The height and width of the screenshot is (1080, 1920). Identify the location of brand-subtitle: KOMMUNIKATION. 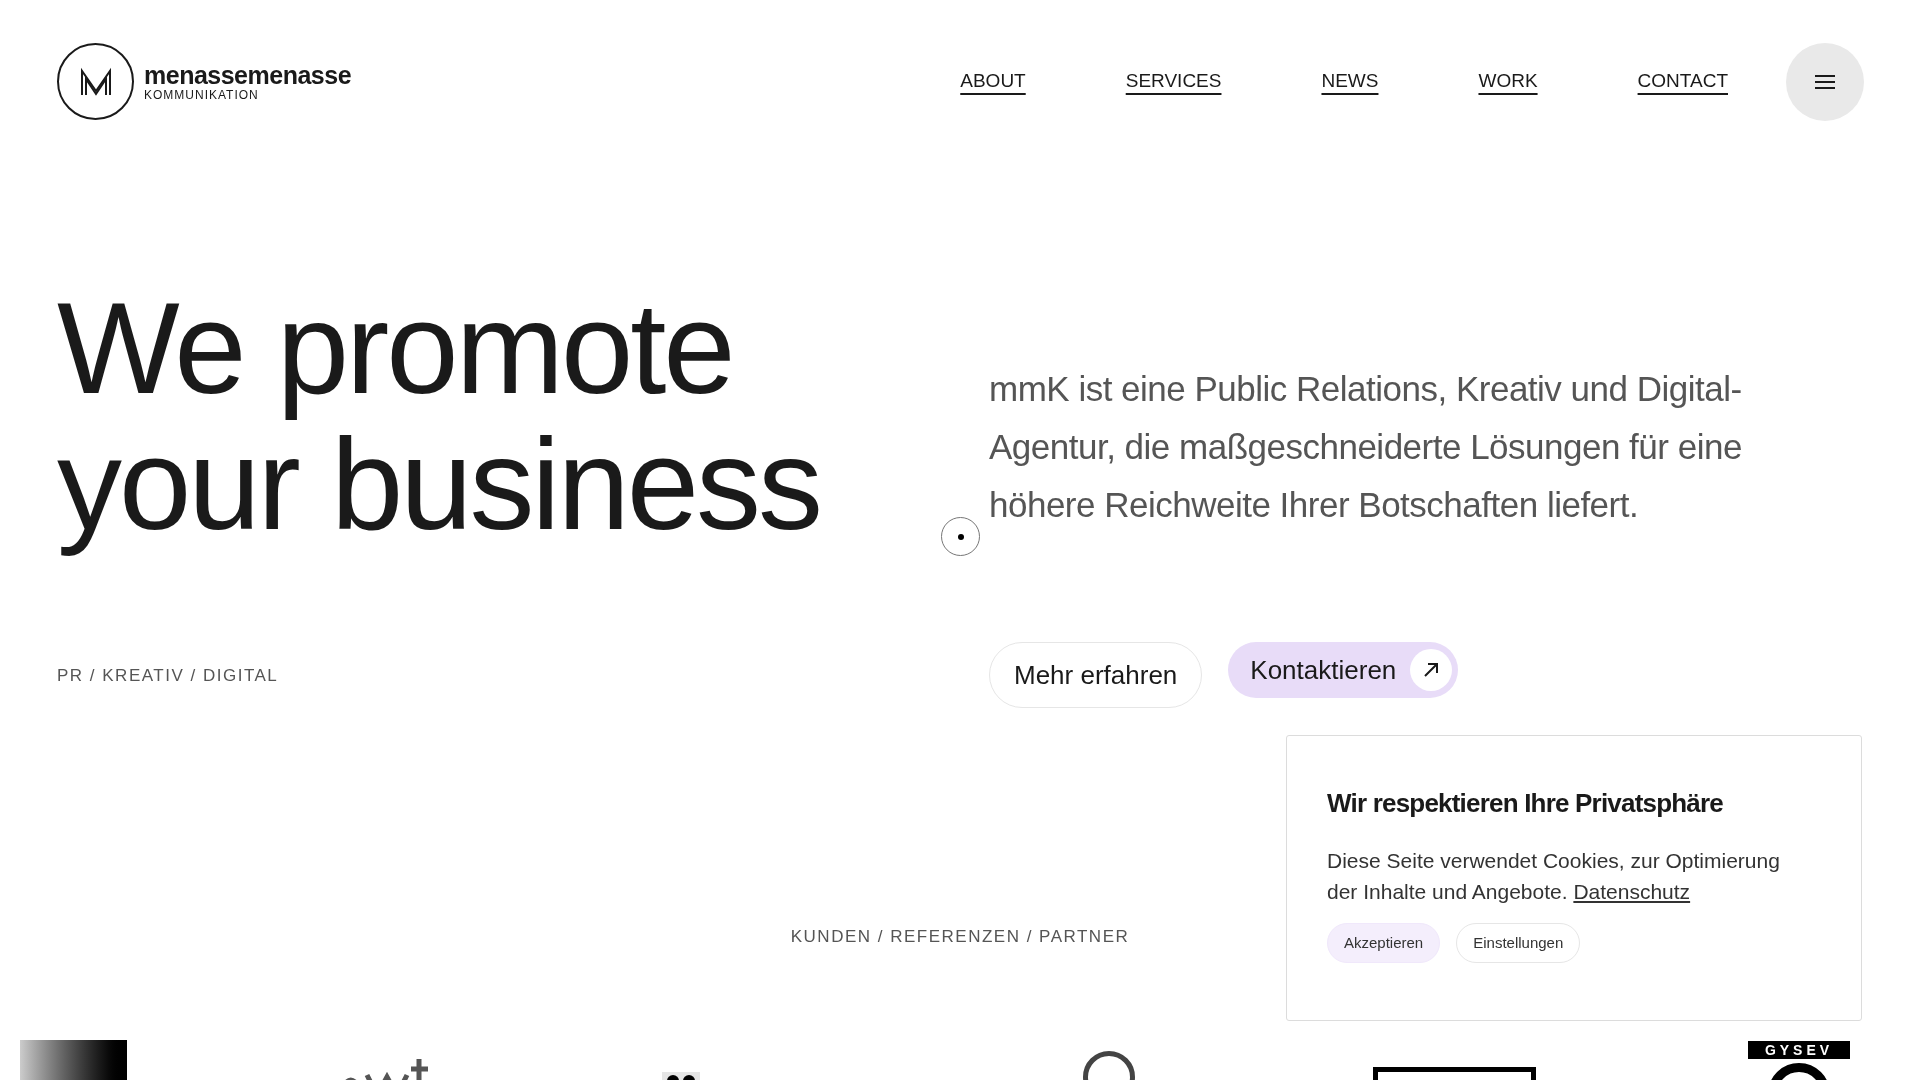
(202, 94).